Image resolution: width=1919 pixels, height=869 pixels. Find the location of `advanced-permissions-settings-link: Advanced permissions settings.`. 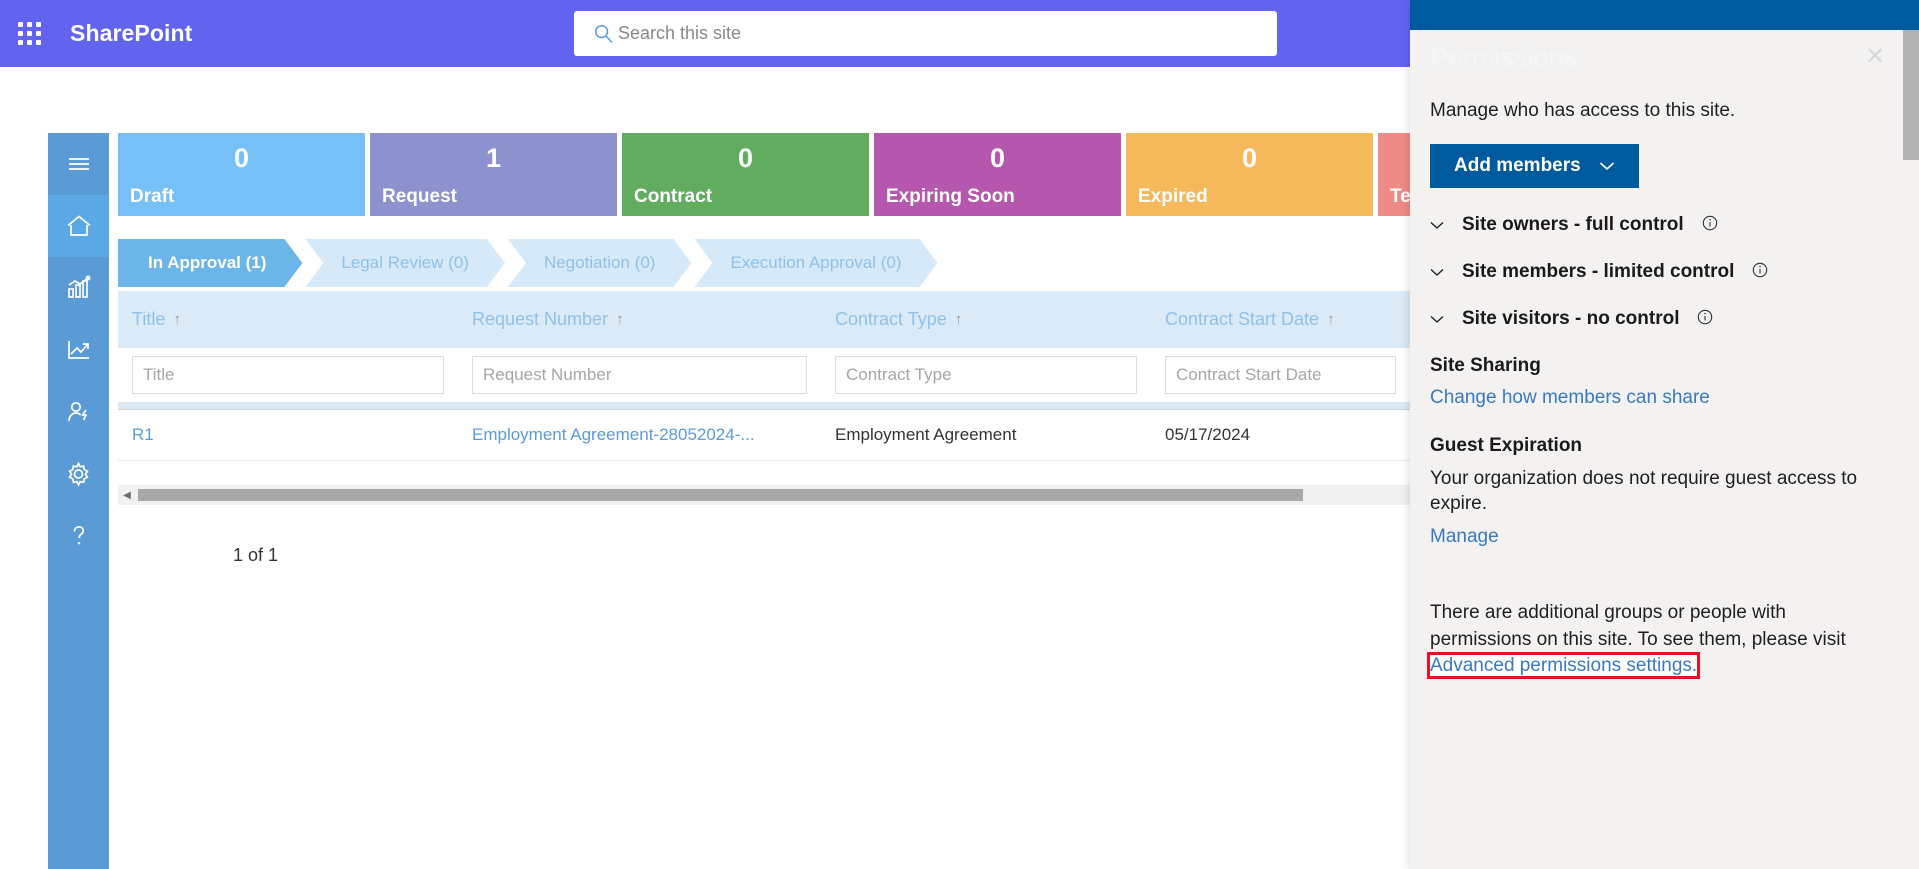

advanced-permissions-settings-link: Advanced permissions settings. is located at coordinates (1563, 665).